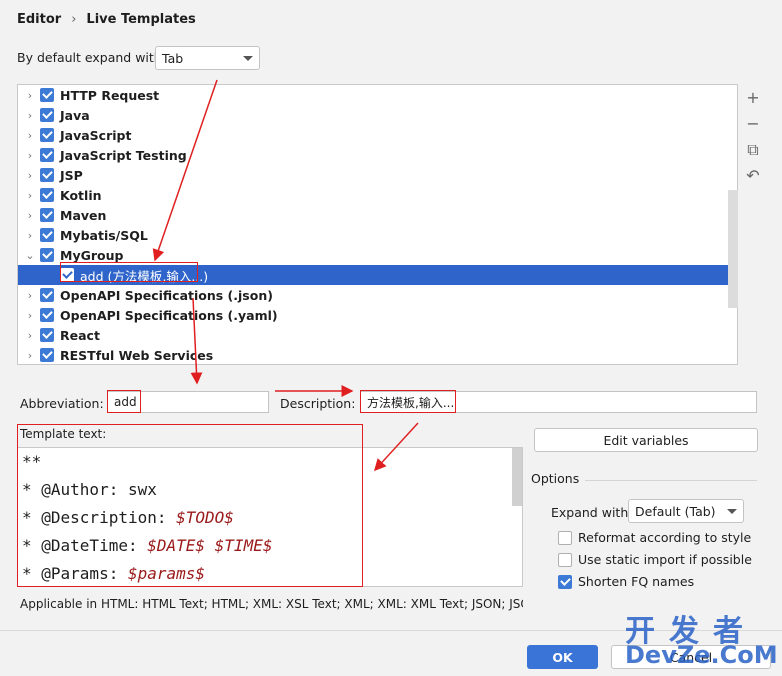 The image size is (782, 676). What do you see at coordinates (396, 447) in the screenshot?
I see `arrow-to-template` at bounding box center [396, 447].